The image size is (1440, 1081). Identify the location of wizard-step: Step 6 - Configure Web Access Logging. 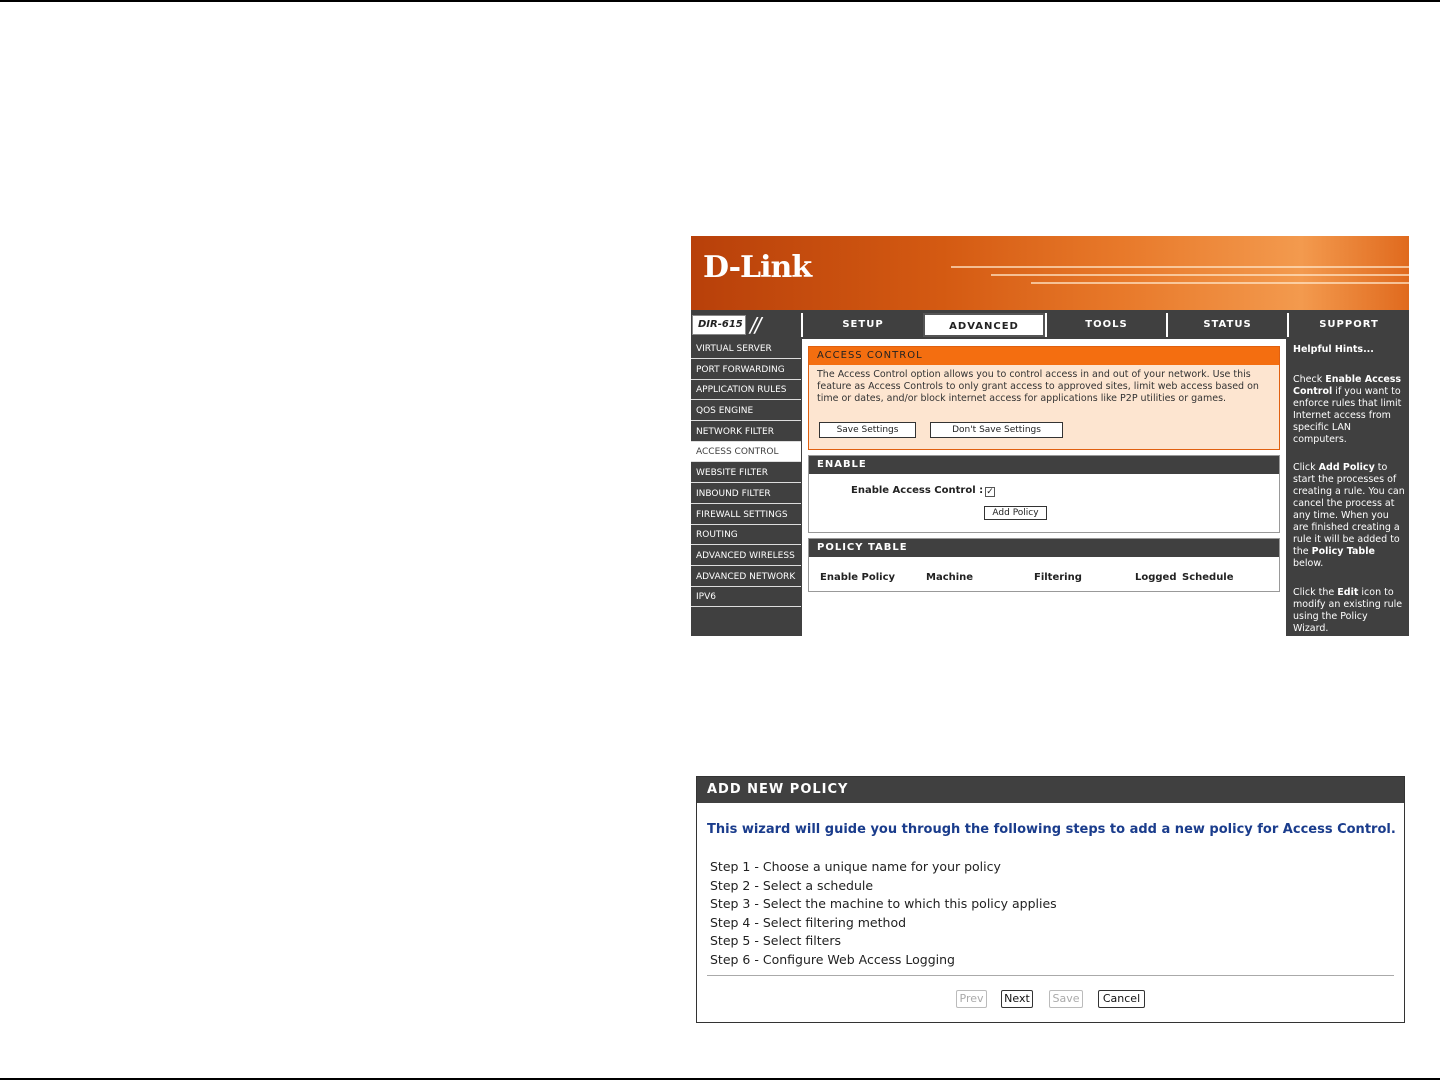
(832, 959).